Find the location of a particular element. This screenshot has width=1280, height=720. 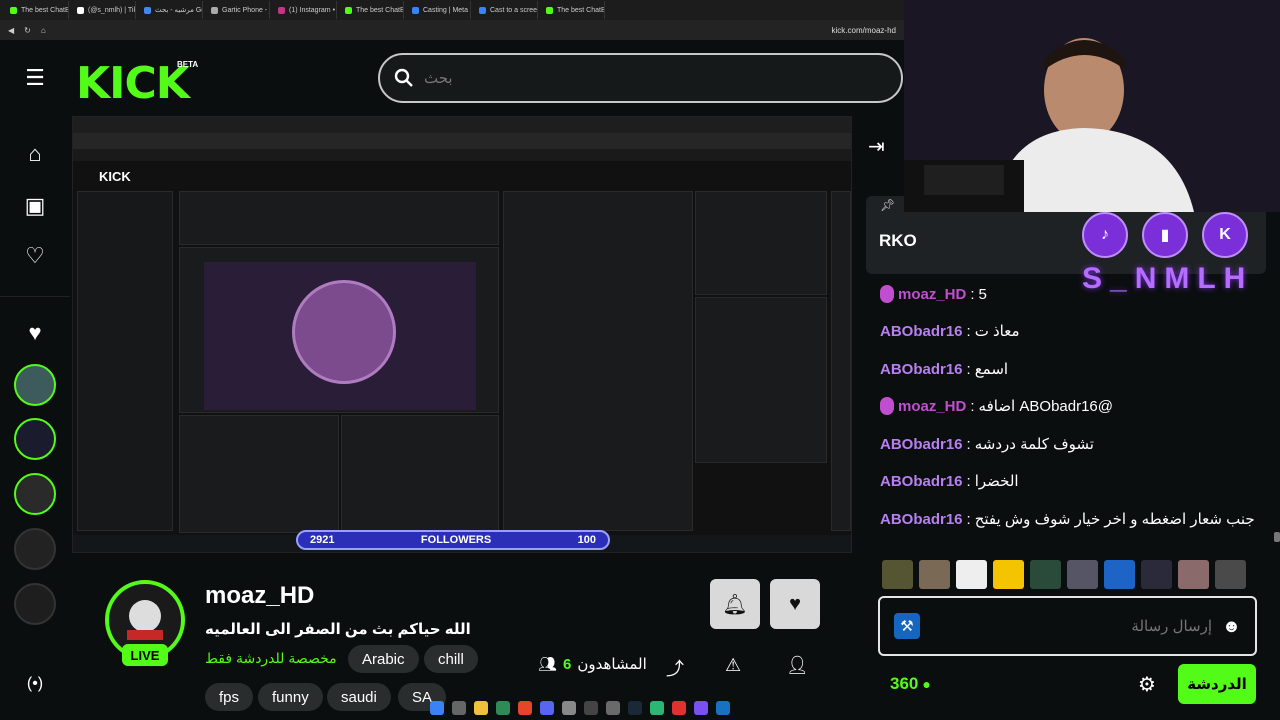

chat-input-box: ⚒ ☻ is located at coordinates (1067, 626).